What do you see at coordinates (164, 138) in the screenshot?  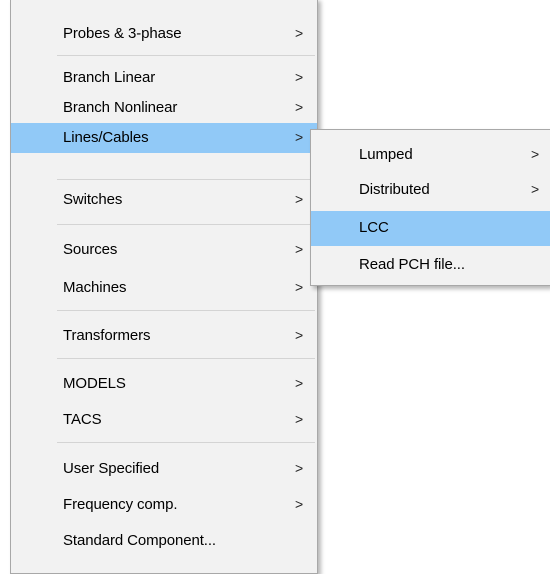 I see `menu-item-lines-cables: Lines/Cables >` at bounding box center [164, 138].